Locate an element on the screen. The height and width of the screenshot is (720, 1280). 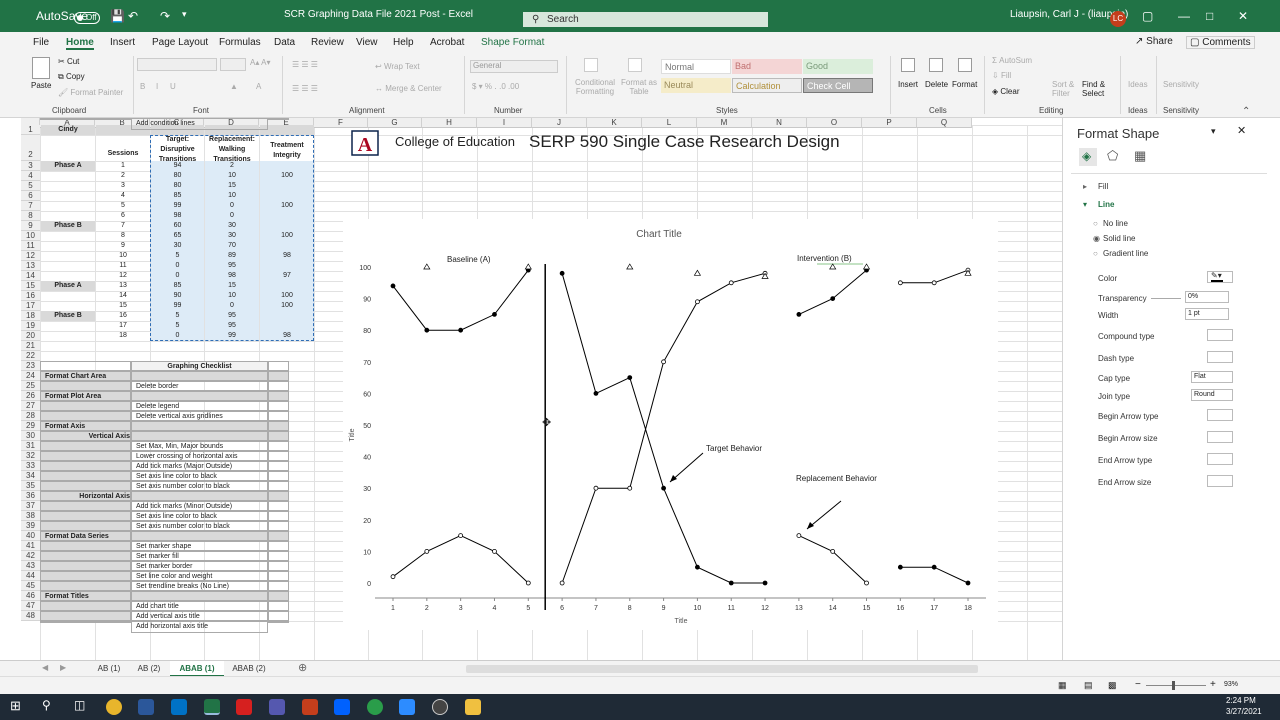
checklist-item: Add vertical axis title is located at coordinates (199, 616).